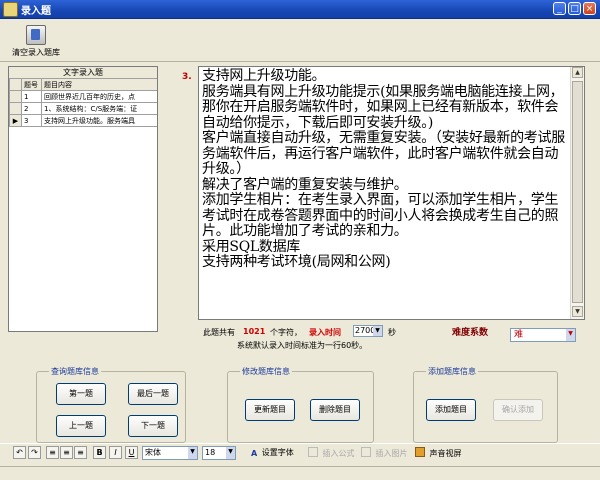 The width and height of the screenshot is (600, 480). I want to click on clear-icon, so click(36, 35).